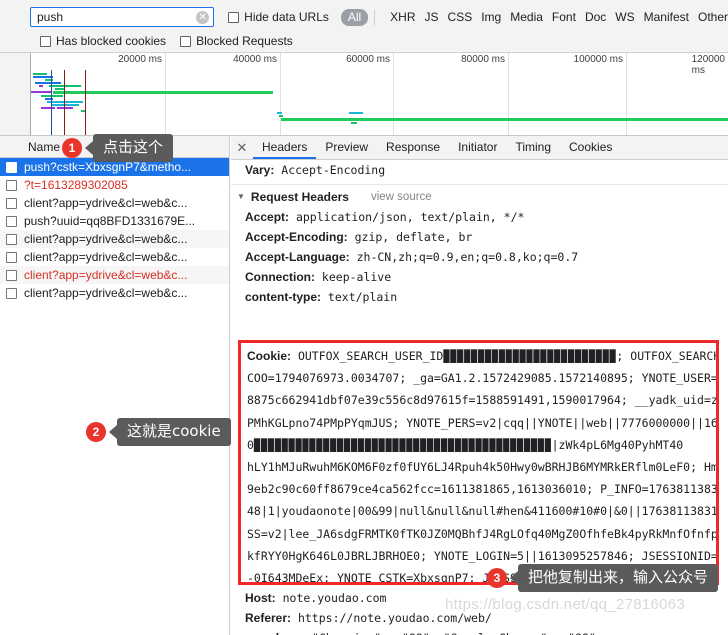 The height and width of the screenshot is (635, 728). Describe the element at coordinates (244, 41) in the screenshot. I see `blocked-requests-label: Blocked Requests` at that location.